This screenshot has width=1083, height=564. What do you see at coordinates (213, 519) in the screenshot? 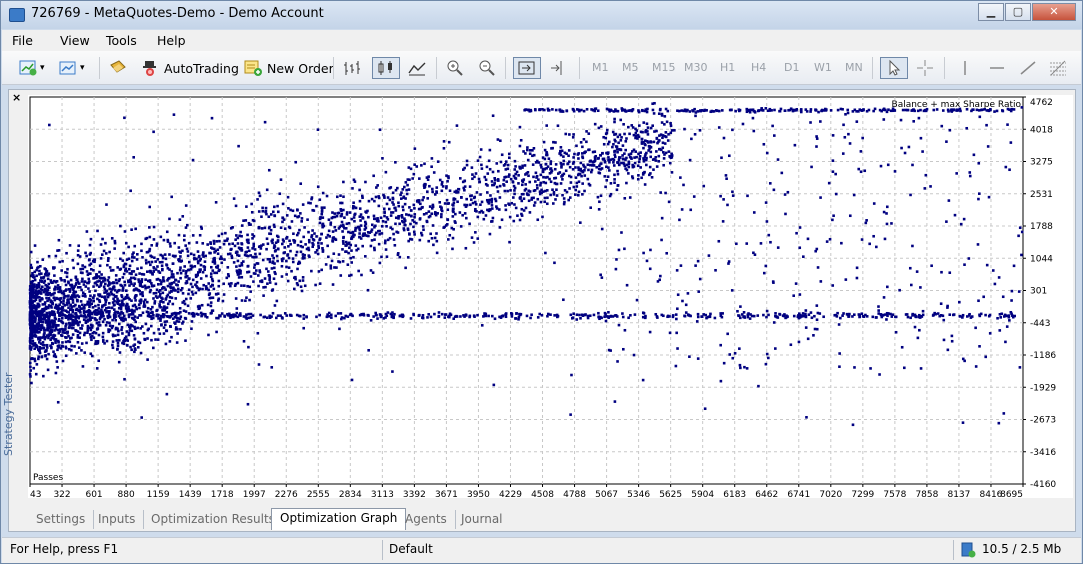
I see `tab-optimization-results: Optimization Results` at bounding box center [213, 519].